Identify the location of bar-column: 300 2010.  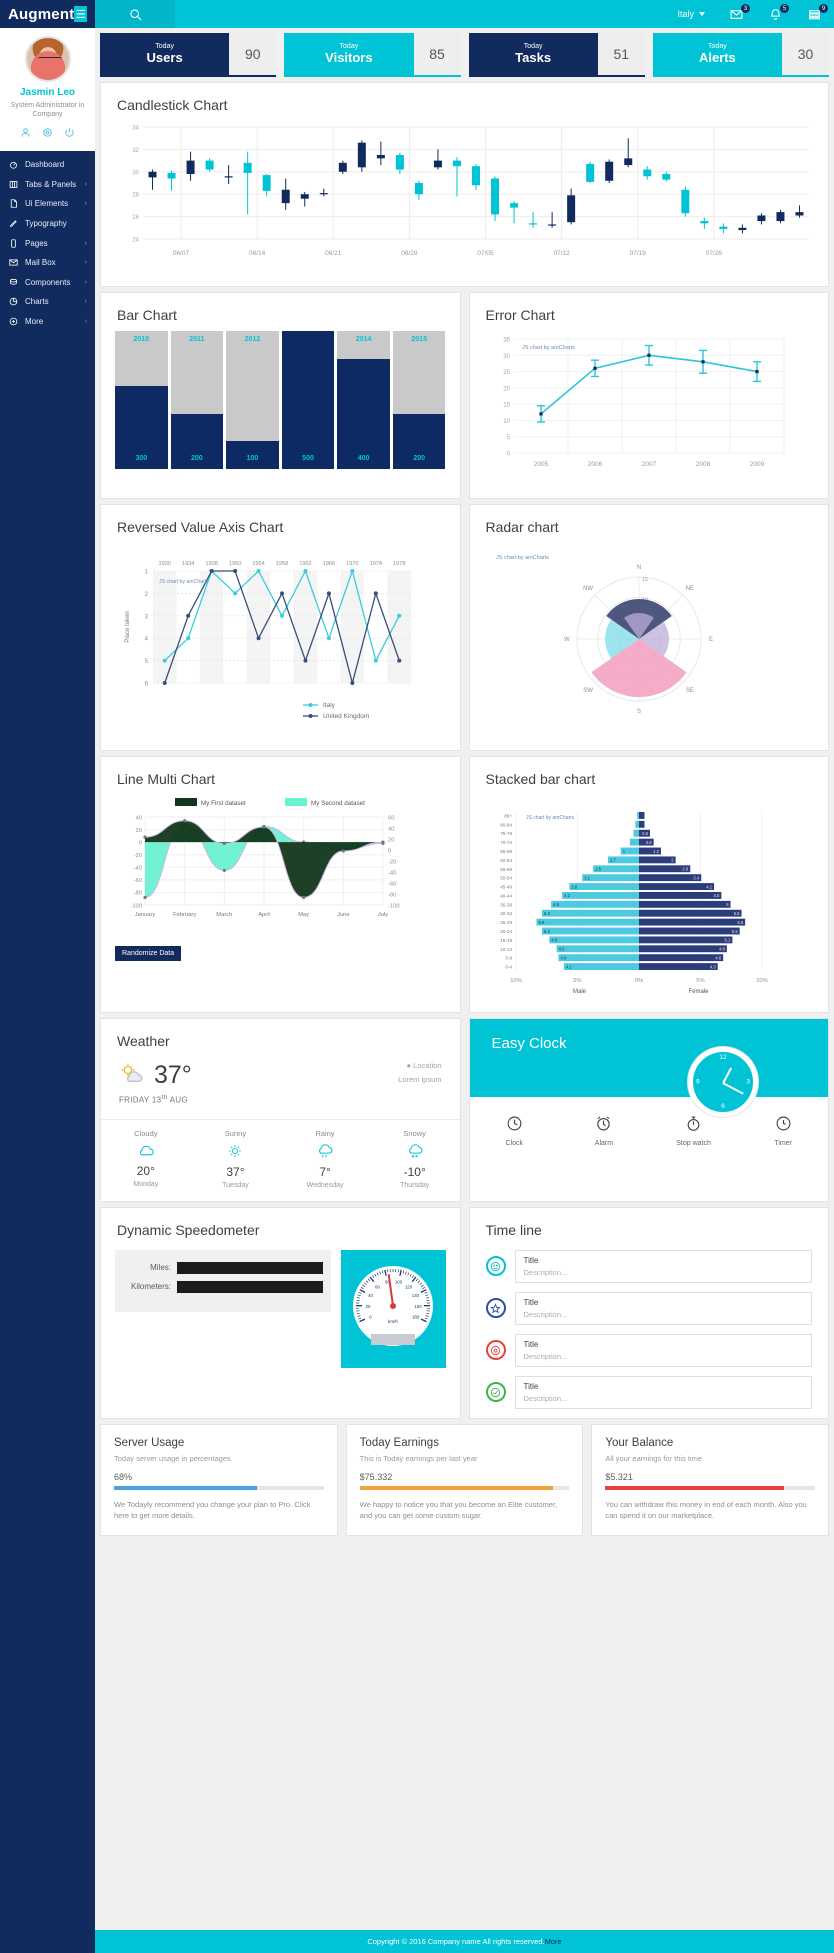
(141, 400).